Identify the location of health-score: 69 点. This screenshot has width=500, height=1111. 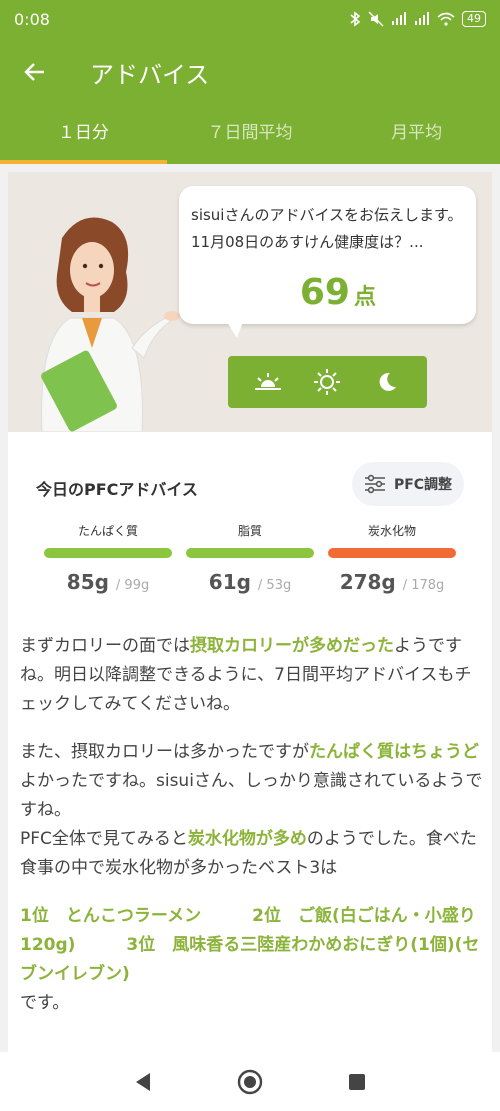
(338, 292).